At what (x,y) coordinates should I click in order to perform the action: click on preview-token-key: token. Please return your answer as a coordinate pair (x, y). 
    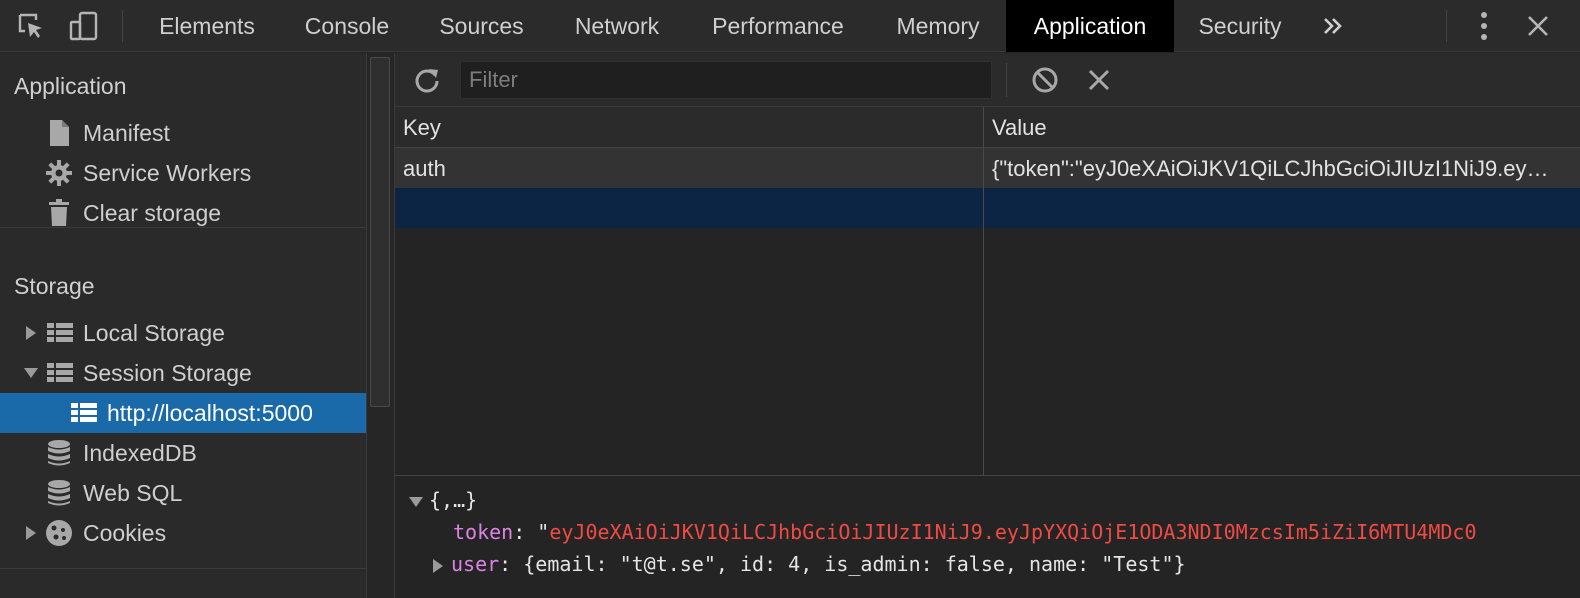
    Looking at the image, I should click on (483, 532).